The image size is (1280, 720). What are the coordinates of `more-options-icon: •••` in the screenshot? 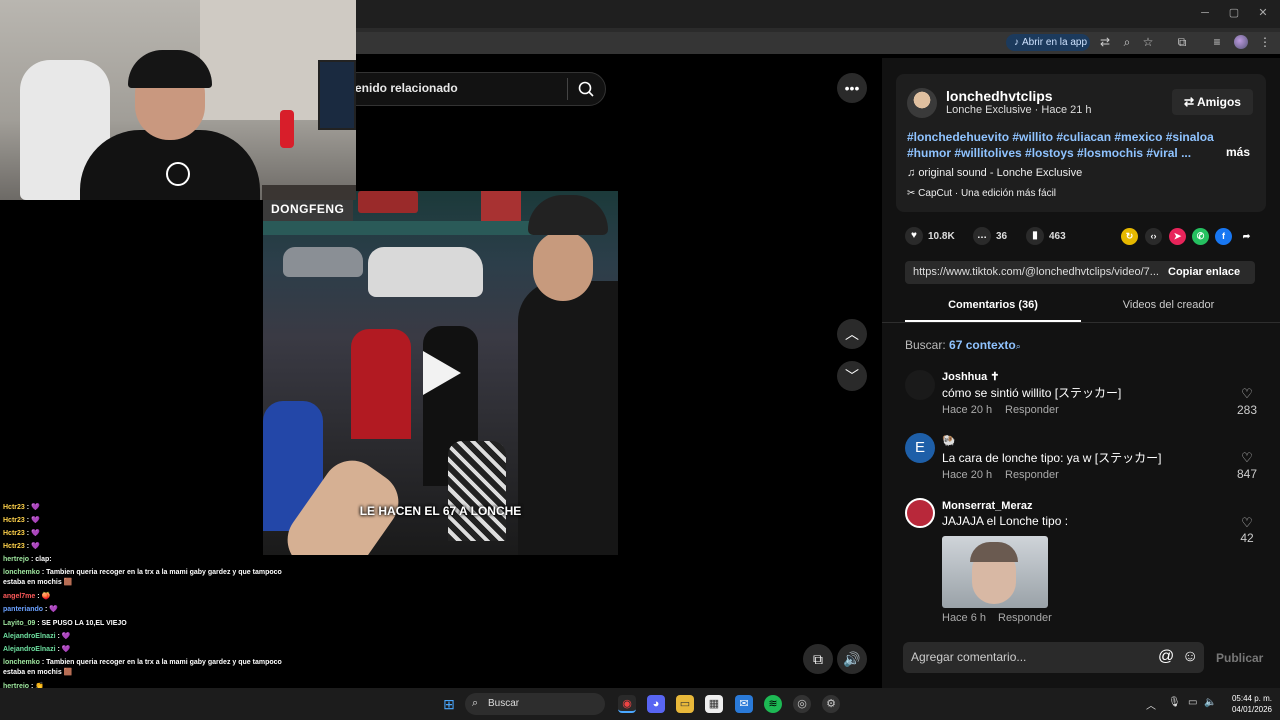 It's located at (852, 88).